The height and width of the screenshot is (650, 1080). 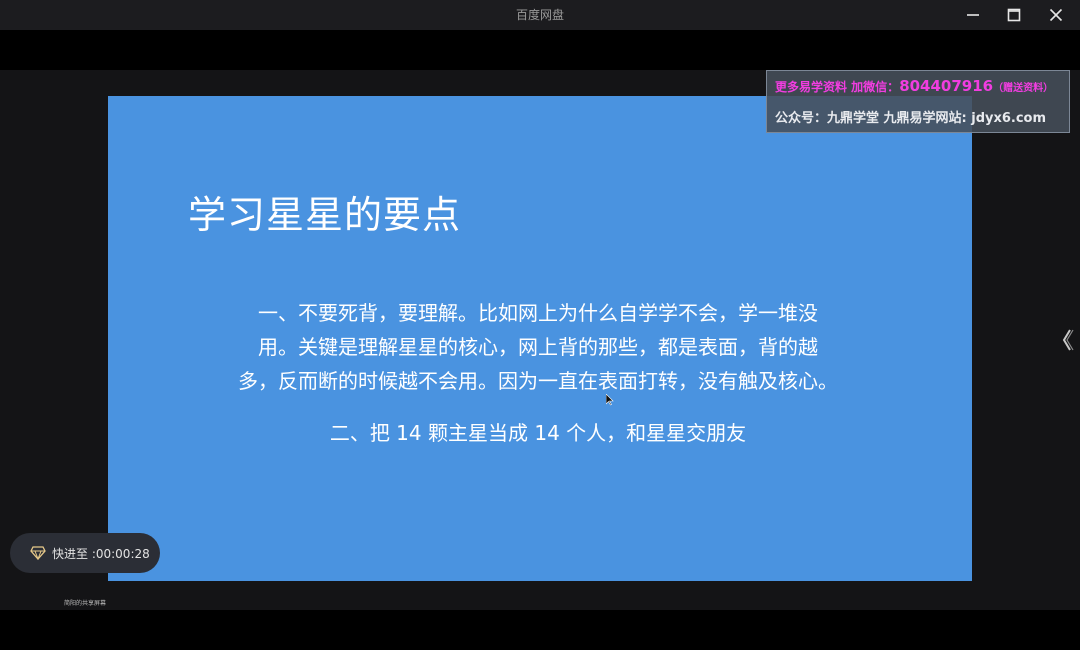 I want to click on fast-forward-label: 快进至 :00:00:28, so click(x=101, y=553).